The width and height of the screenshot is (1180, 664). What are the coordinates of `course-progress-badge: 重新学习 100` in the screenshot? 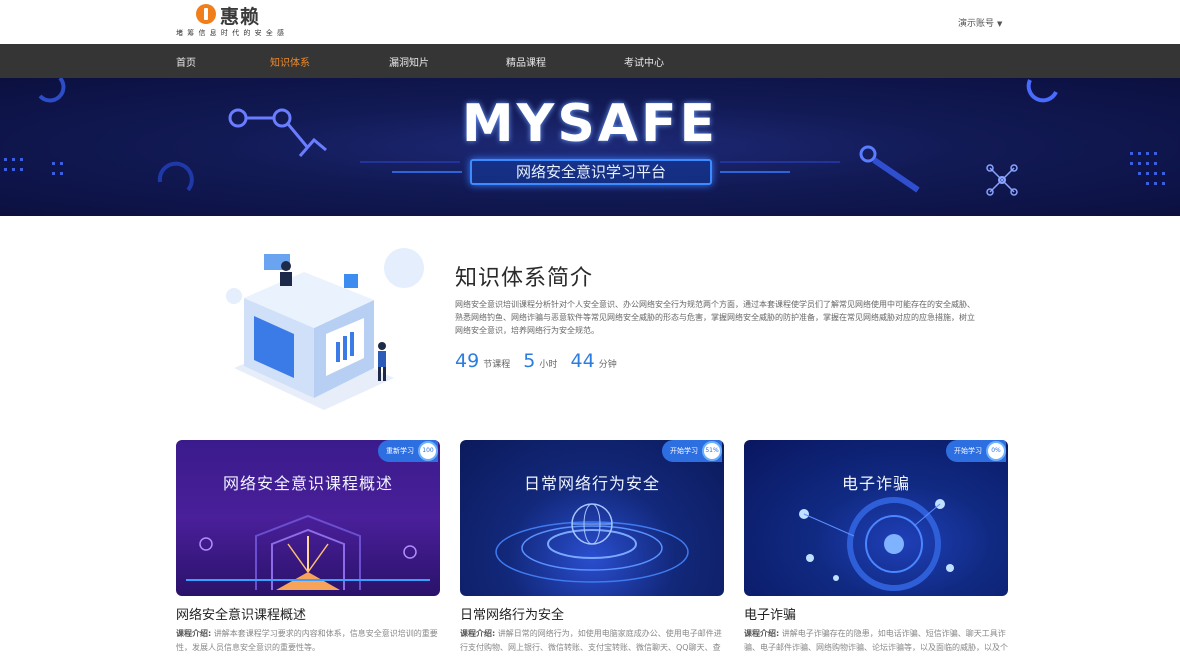 It's located at (408, 451).